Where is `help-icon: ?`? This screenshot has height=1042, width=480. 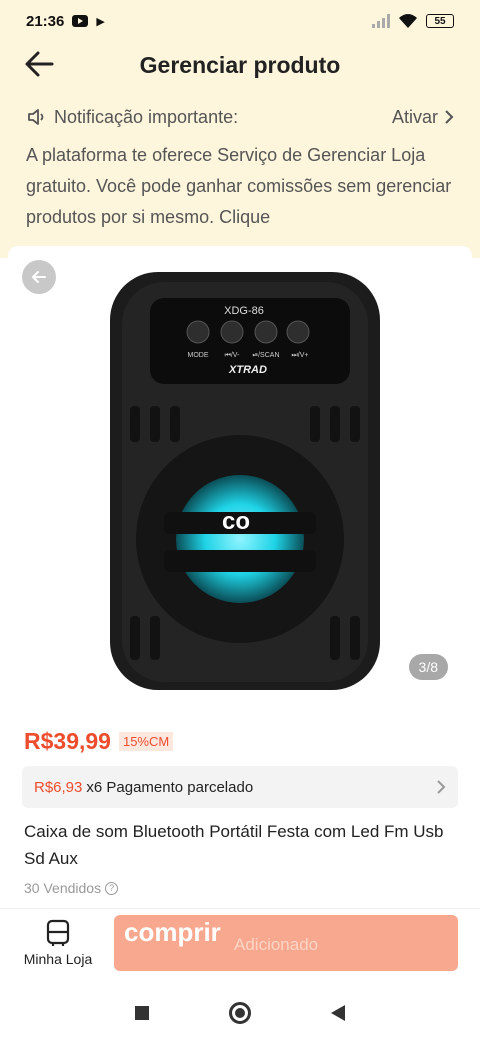
help-icon: ? is located at coordinates (112, 888).